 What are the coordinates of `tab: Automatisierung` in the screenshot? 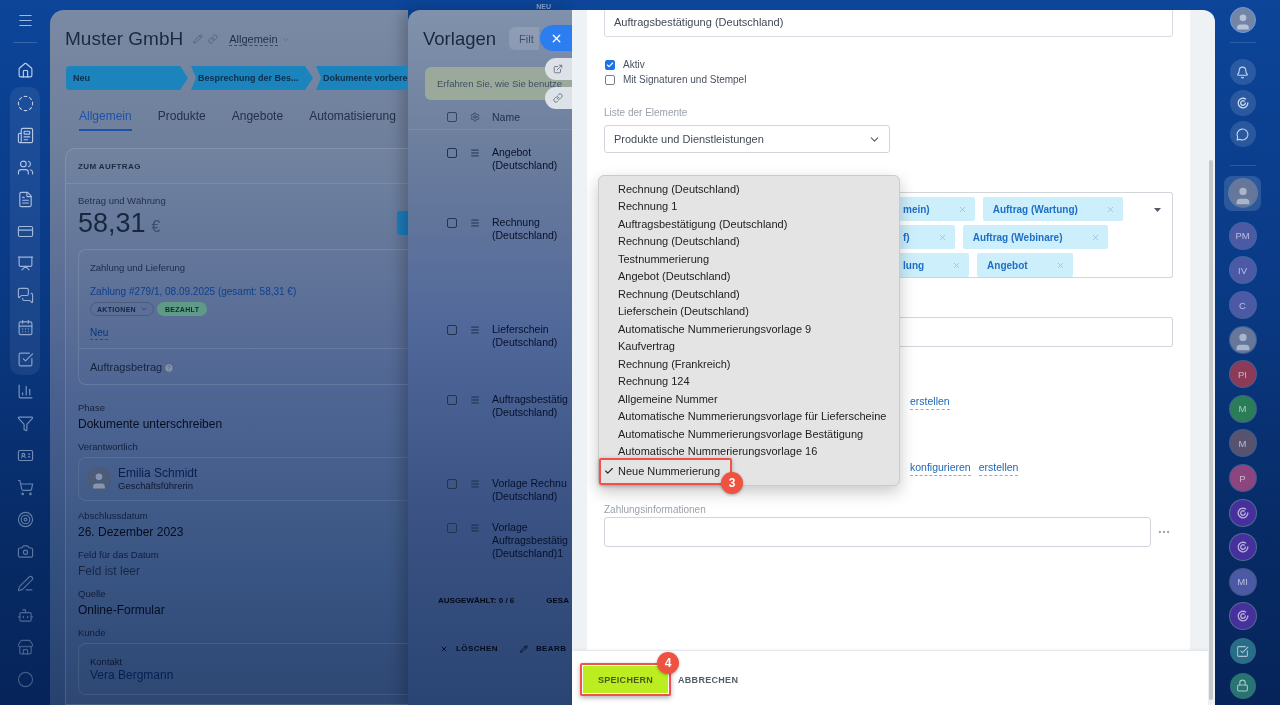 It's located at (352, 120).